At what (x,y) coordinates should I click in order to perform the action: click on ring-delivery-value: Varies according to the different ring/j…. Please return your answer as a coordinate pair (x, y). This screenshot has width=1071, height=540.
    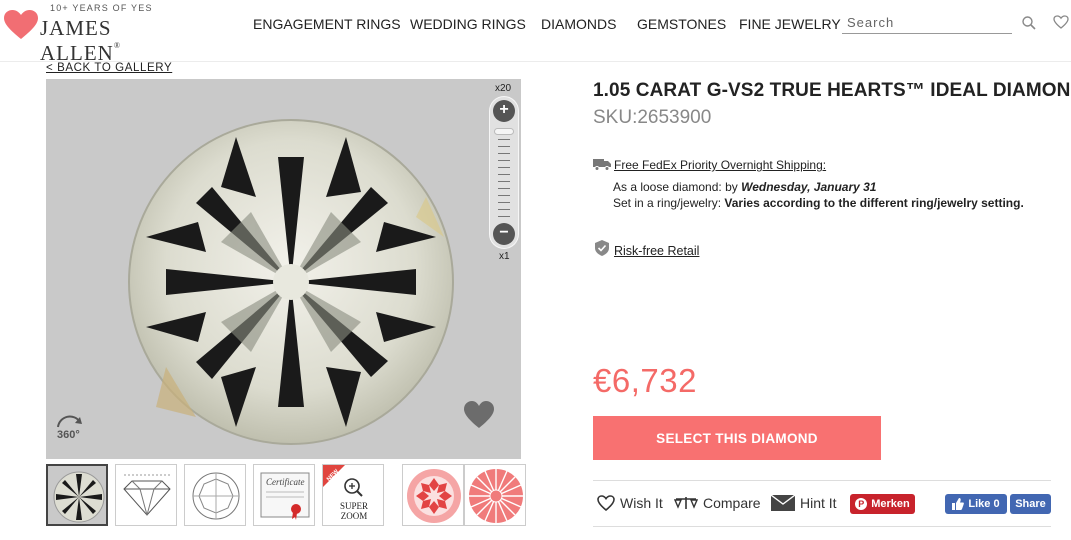
    Looking at the image, I should click on (874, 203).